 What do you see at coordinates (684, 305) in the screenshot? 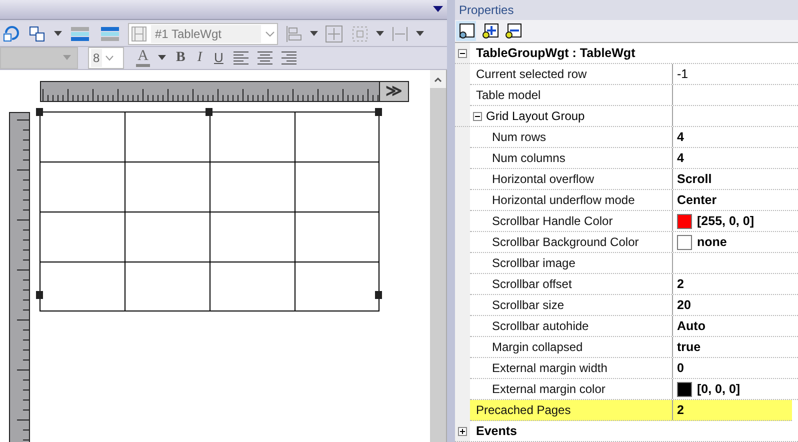
I see `property-value: 20` at bounding box center [684, 305].